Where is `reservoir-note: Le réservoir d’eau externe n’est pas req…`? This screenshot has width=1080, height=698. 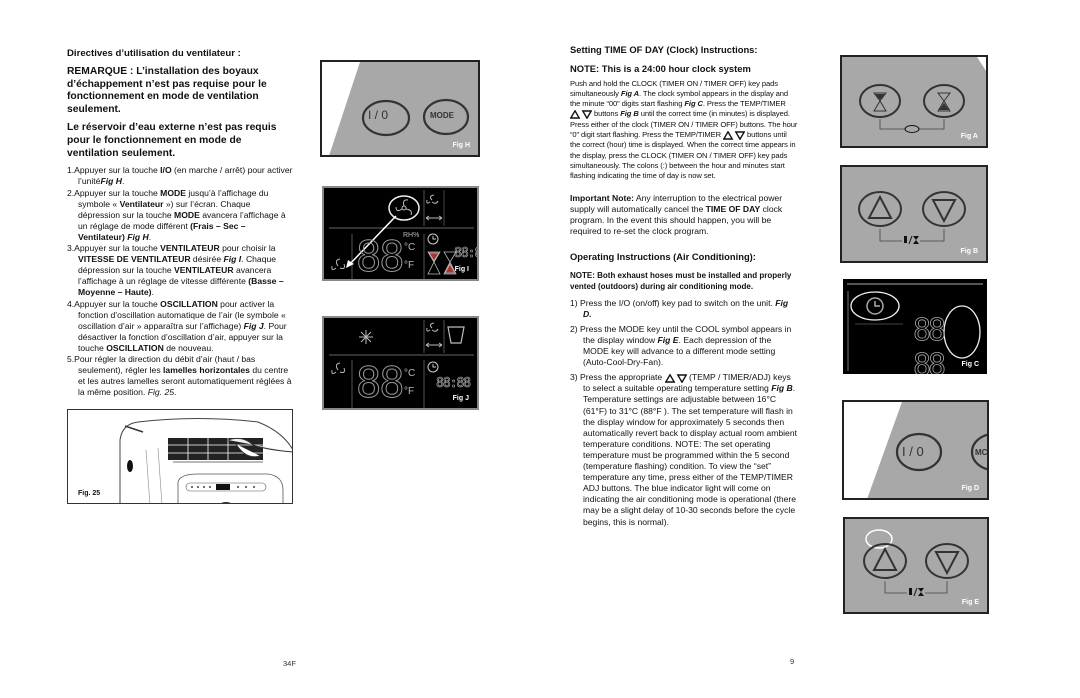 reservoir-note: Le réservoir d’eau externe n’est pas req… is located at coordinates (172, 140).